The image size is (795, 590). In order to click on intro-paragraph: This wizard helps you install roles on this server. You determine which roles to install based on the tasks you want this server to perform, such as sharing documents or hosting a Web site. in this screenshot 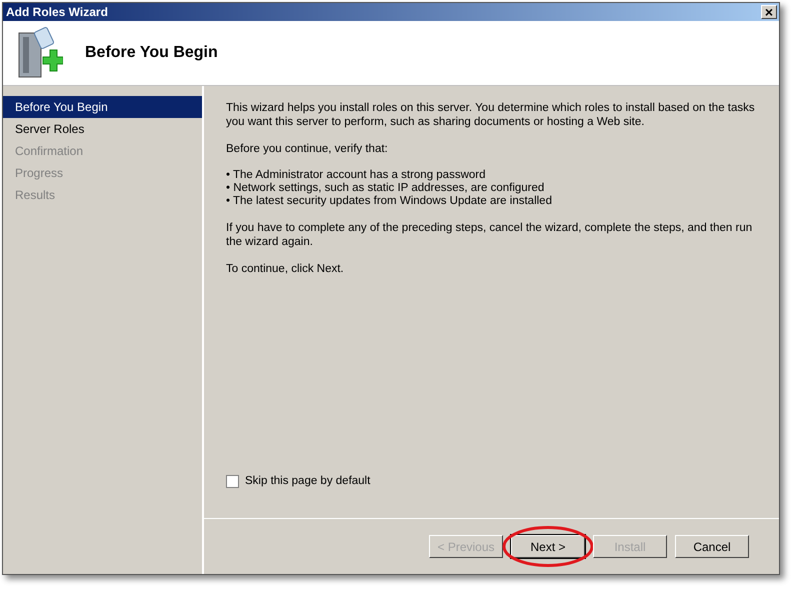, I will do `click(491, 115)`.